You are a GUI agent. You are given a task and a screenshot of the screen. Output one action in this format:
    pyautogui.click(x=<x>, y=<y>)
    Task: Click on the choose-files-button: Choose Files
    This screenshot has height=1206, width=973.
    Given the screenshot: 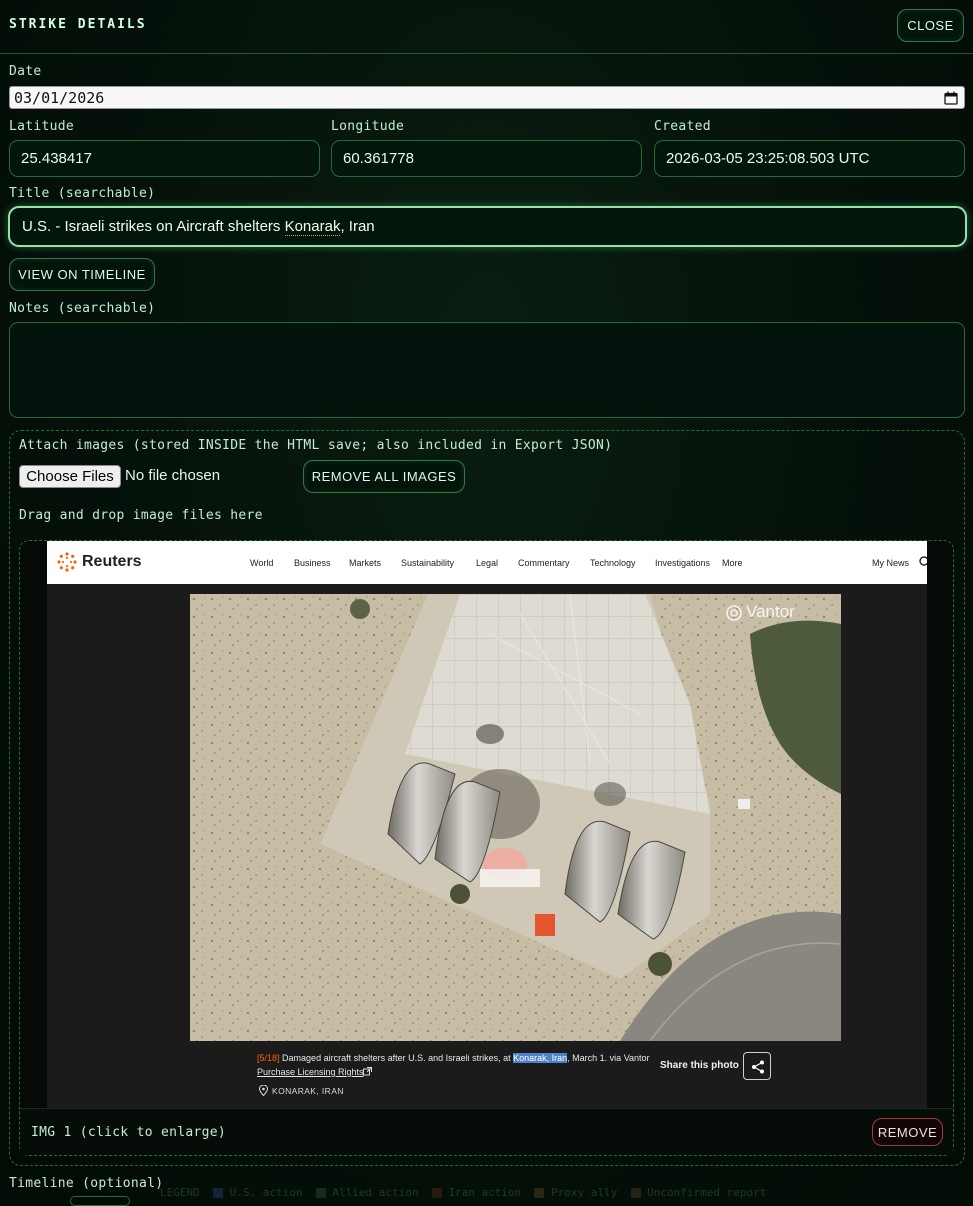 What is the action you would take?
    pyautogui.click(x=70, y=476)
    